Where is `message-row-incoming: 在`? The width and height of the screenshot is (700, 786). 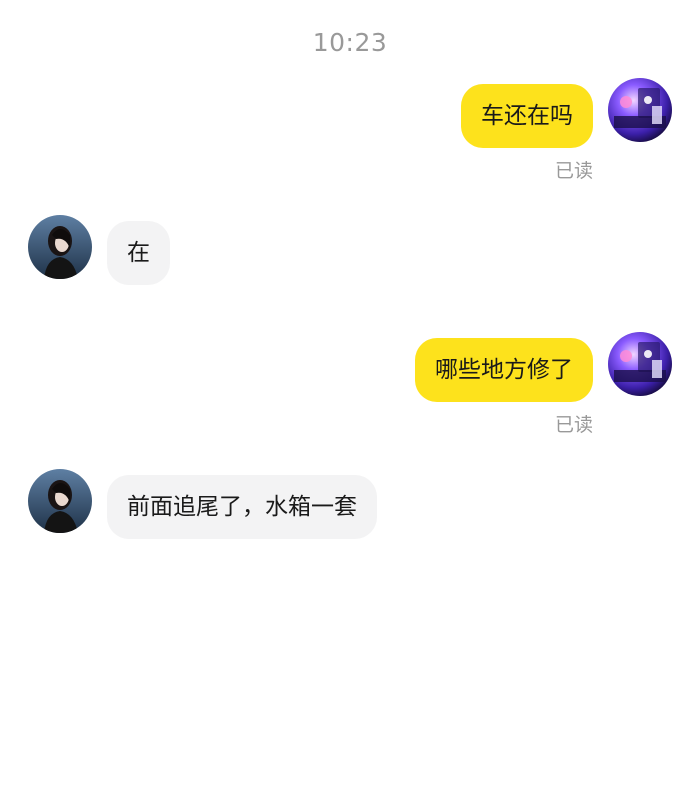 message-row-incoming: 在 is located at coordinates (350, 253).